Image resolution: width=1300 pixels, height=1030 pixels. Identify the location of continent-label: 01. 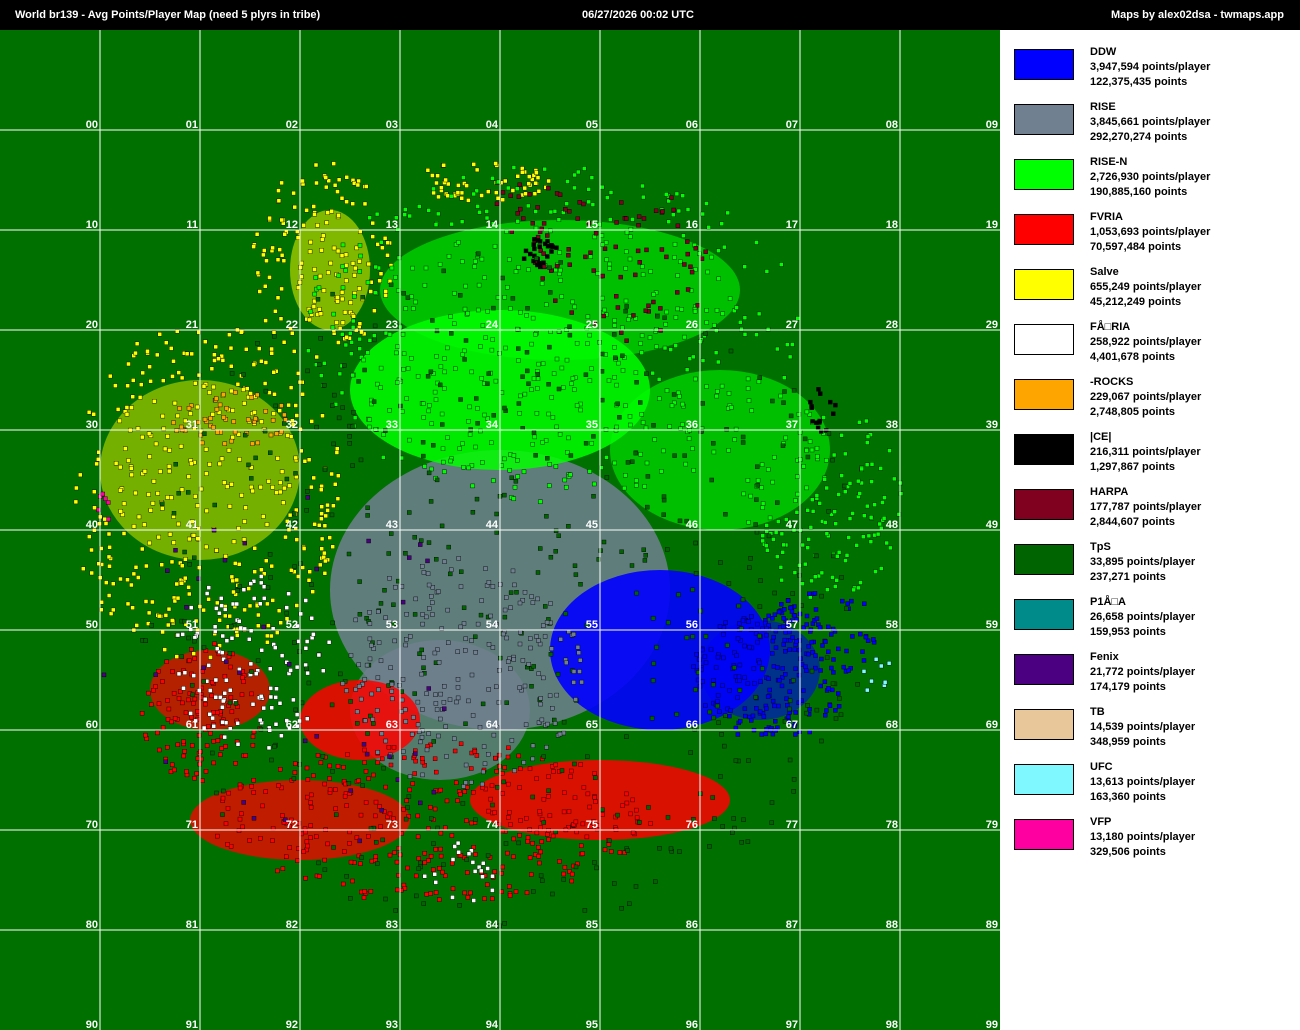
(192, 125).